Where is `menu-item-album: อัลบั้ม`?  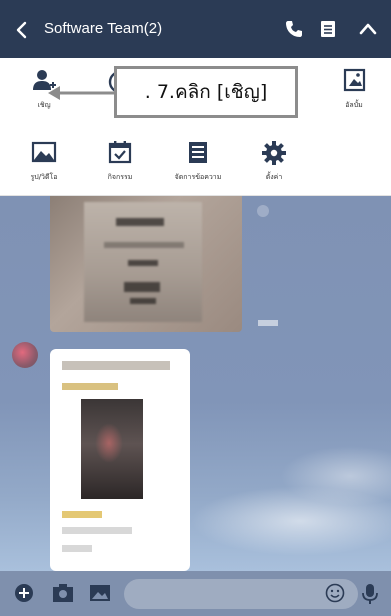 menu-item-album: อัลบั้ม is located at coordinates (354, 96).